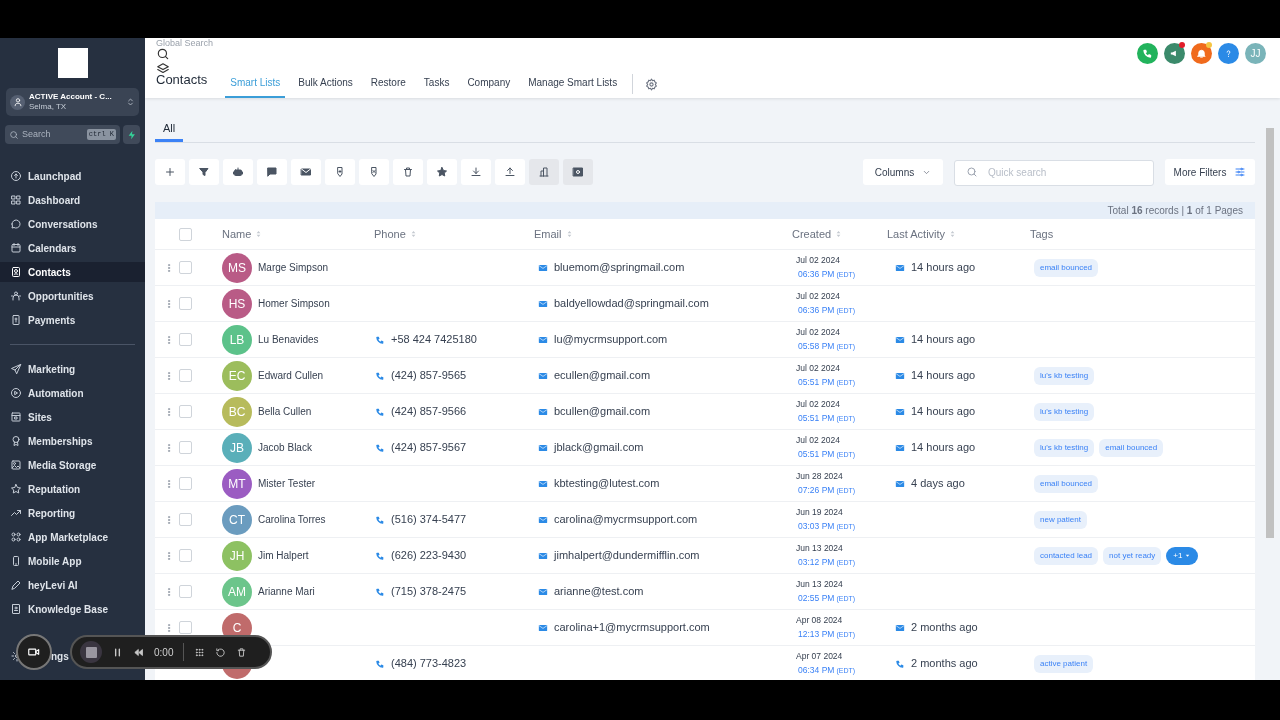 Image resolution: width=1280 pixels, height=720 pixels. Describe the element at coordinates (627, 555) in the screenshot. I see `email-address: jimhalpert@dundermifflin.com` at that location.